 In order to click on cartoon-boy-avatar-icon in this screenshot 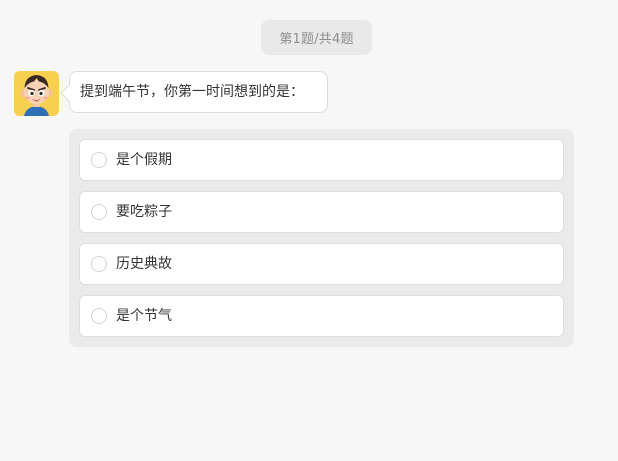, I will do `click(36, 93)`.